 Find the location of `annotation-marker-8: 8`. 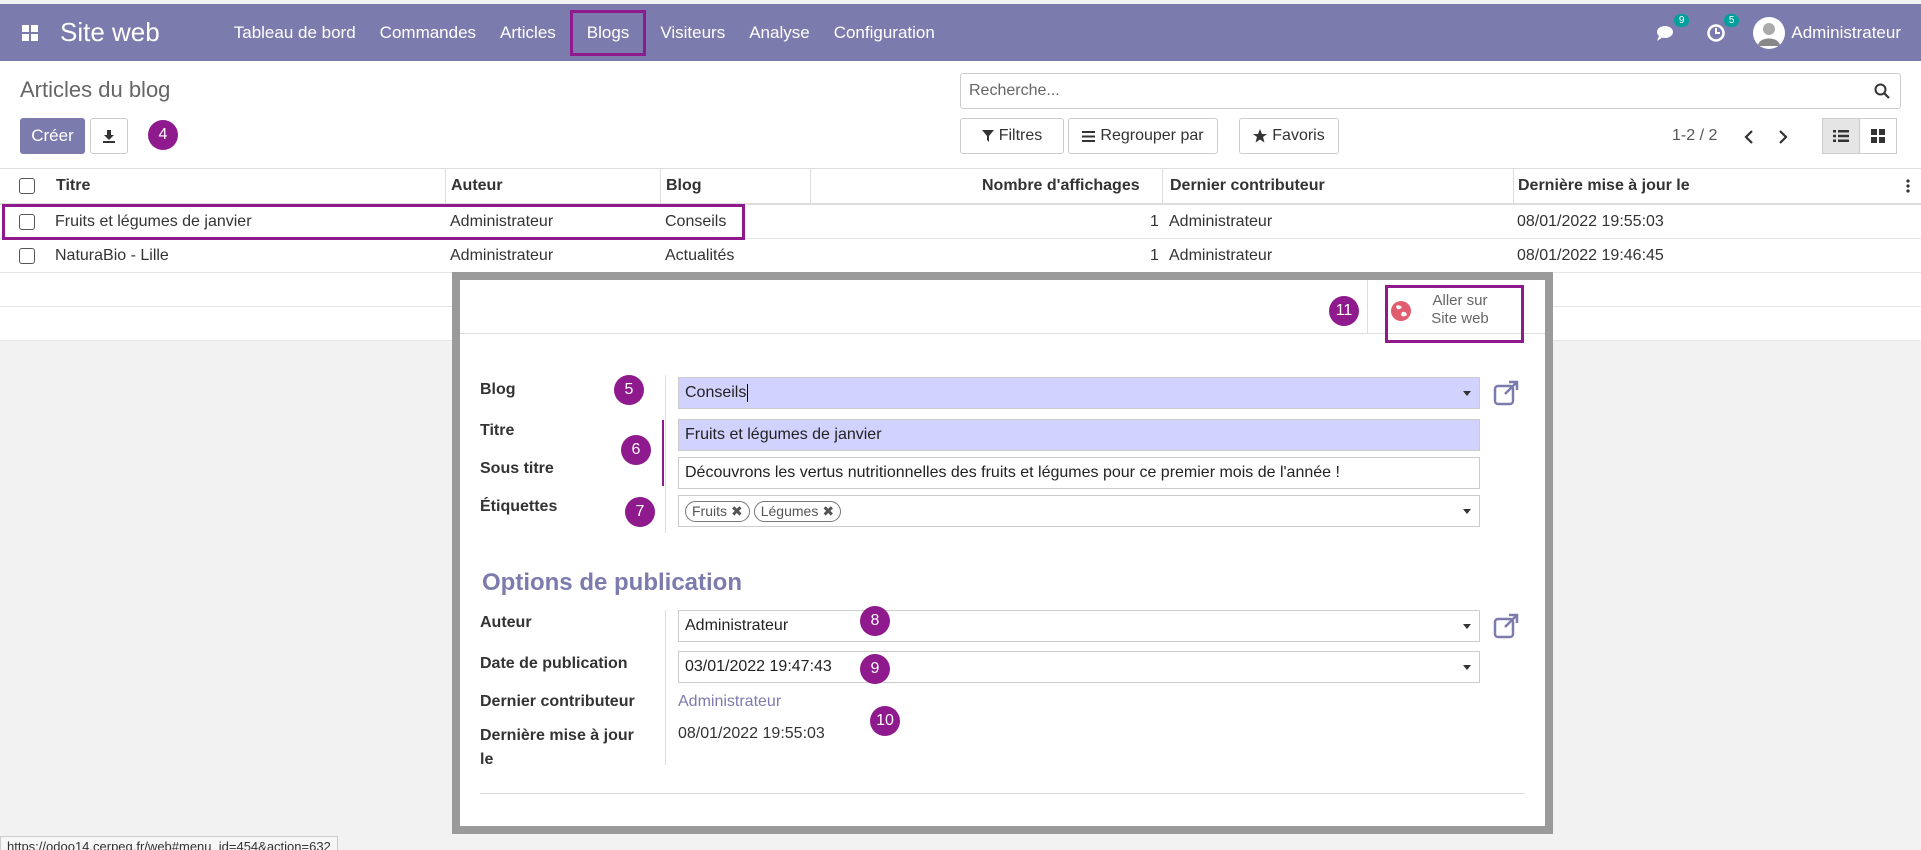

annotation-marker-8: 8 is located at coordinates (875, 621).